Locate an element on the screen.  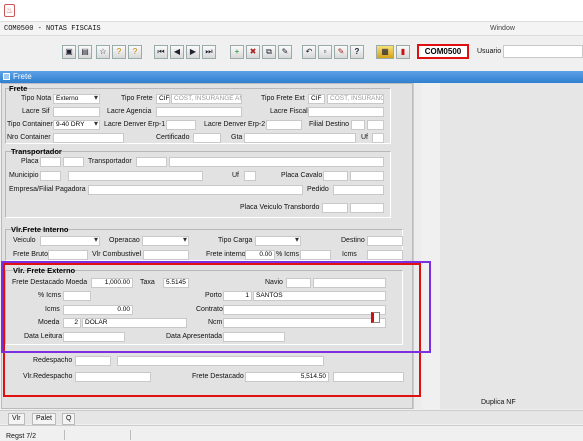
tipo-frete-ext-label: Tipo Frete Ext is located at coordinates (283, 98).